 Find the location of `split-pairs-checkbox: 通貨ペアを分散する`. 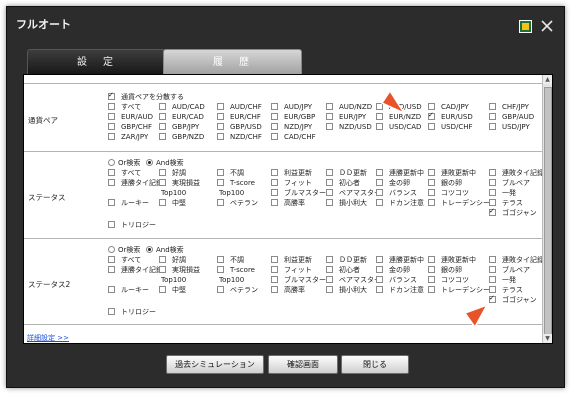

split-pairs-checkbox: 通貨ペアを分散する is located at coordinates (146, 96).